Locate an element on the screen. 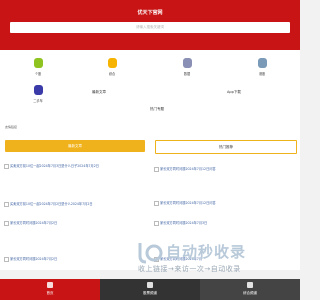 Image resolution: width=320 pixels, height=300 pixels. list-item: 买卖双方前10位一起2024年7月2日是什么2024年7月2日 is located at coordinates (48, 204).